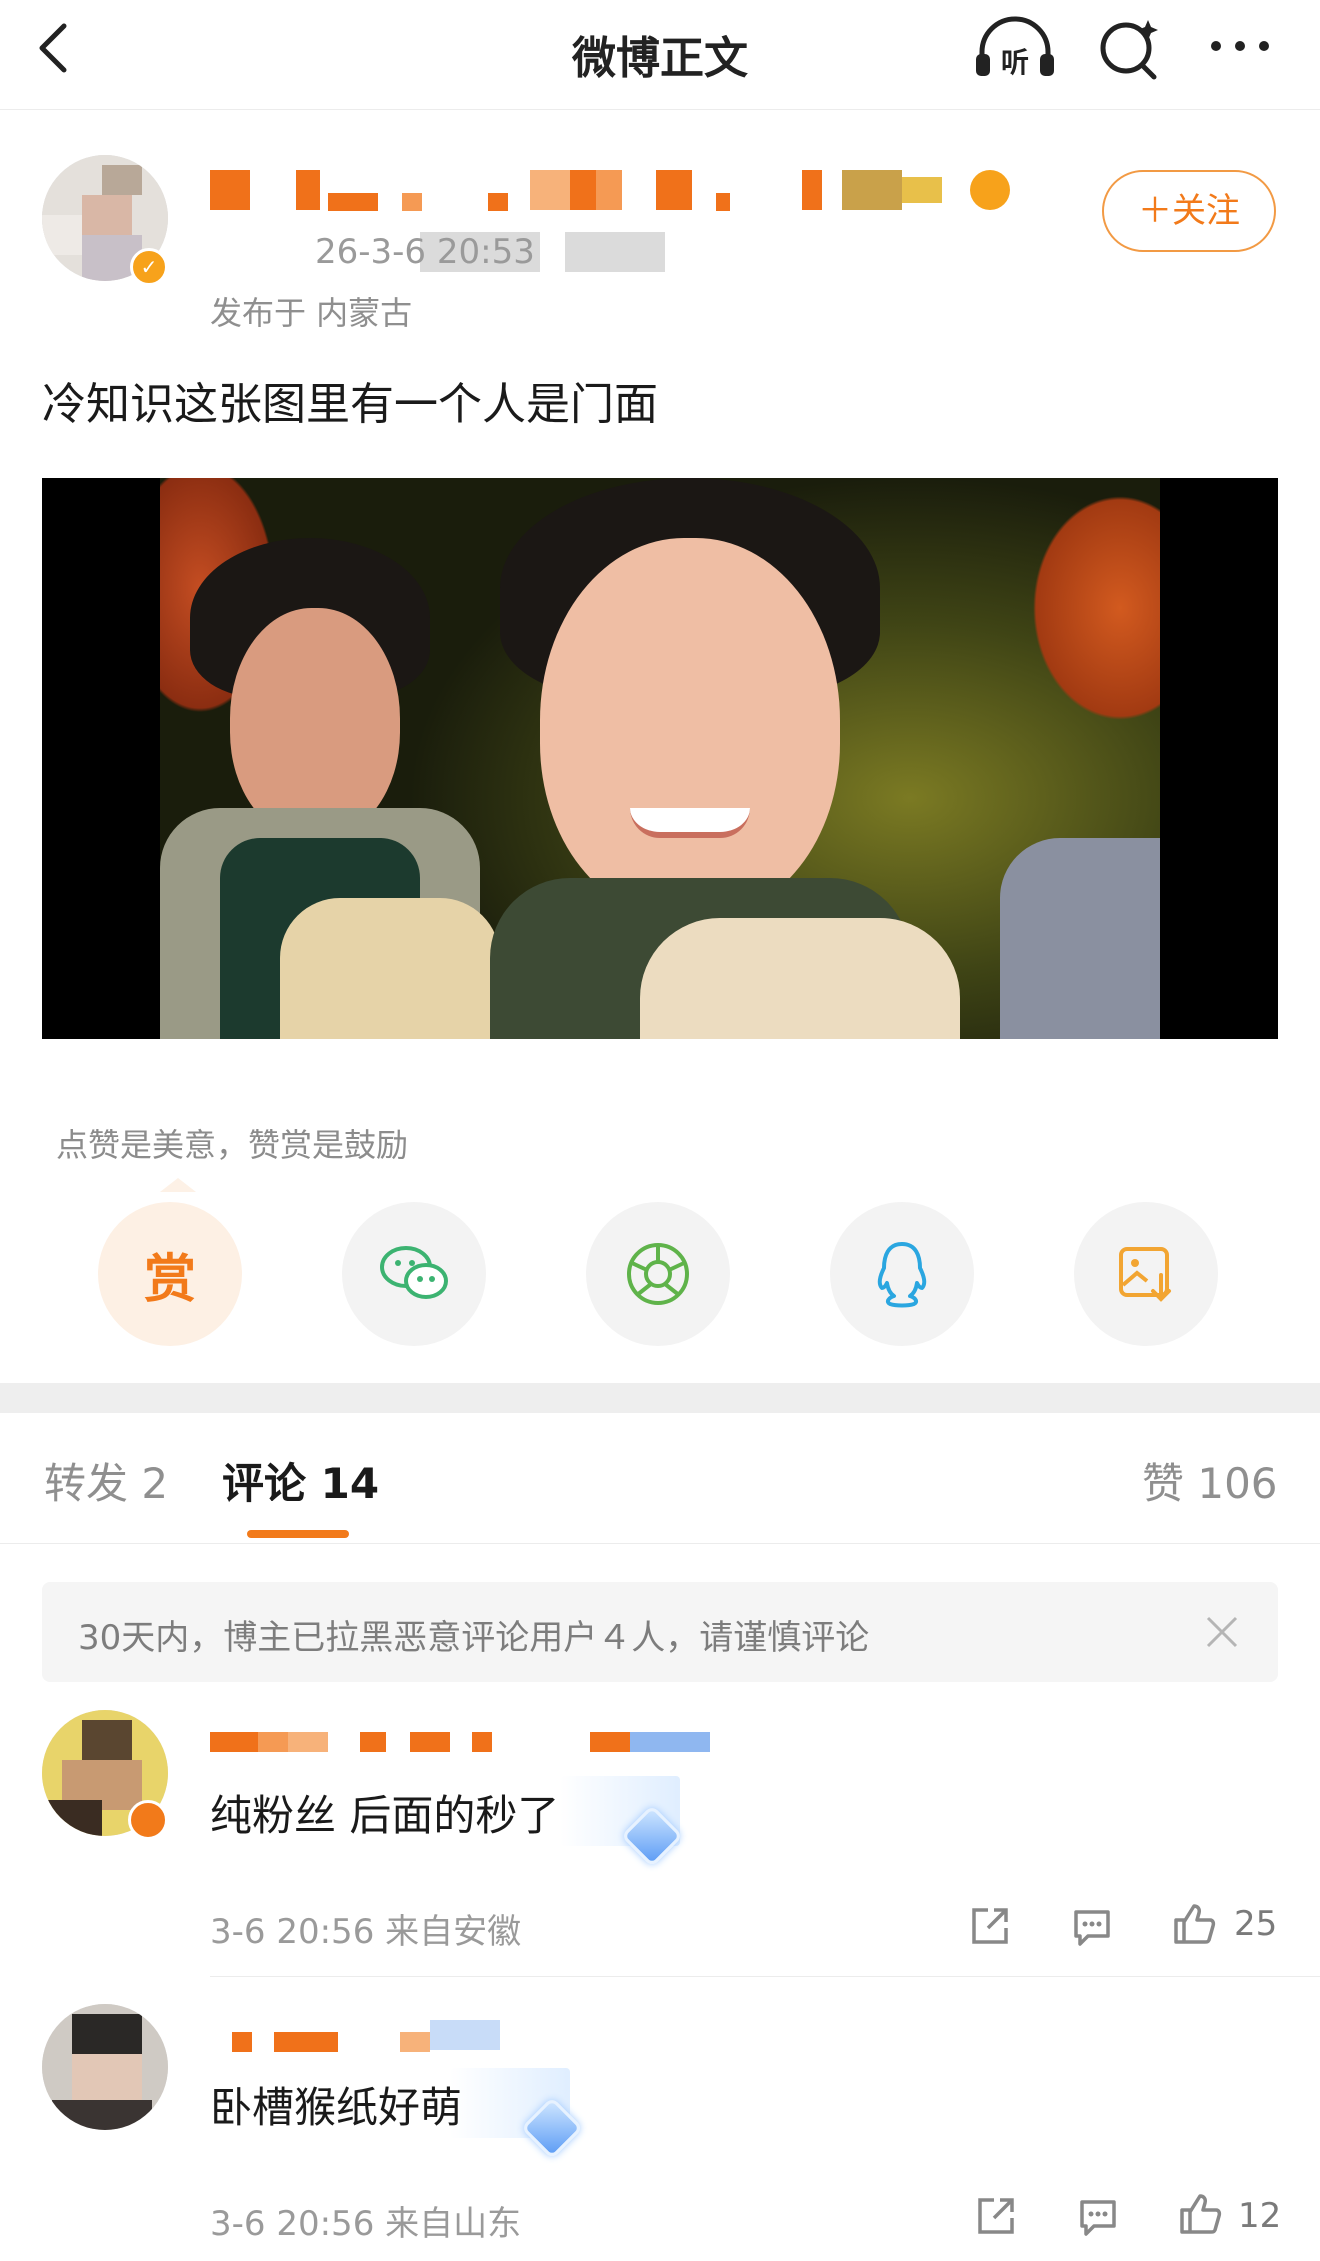  What do you see at coordinates (300, 1480) in the screenshot?
I see `tab-comment: 评论 14` at bounding box center [300, 1480].